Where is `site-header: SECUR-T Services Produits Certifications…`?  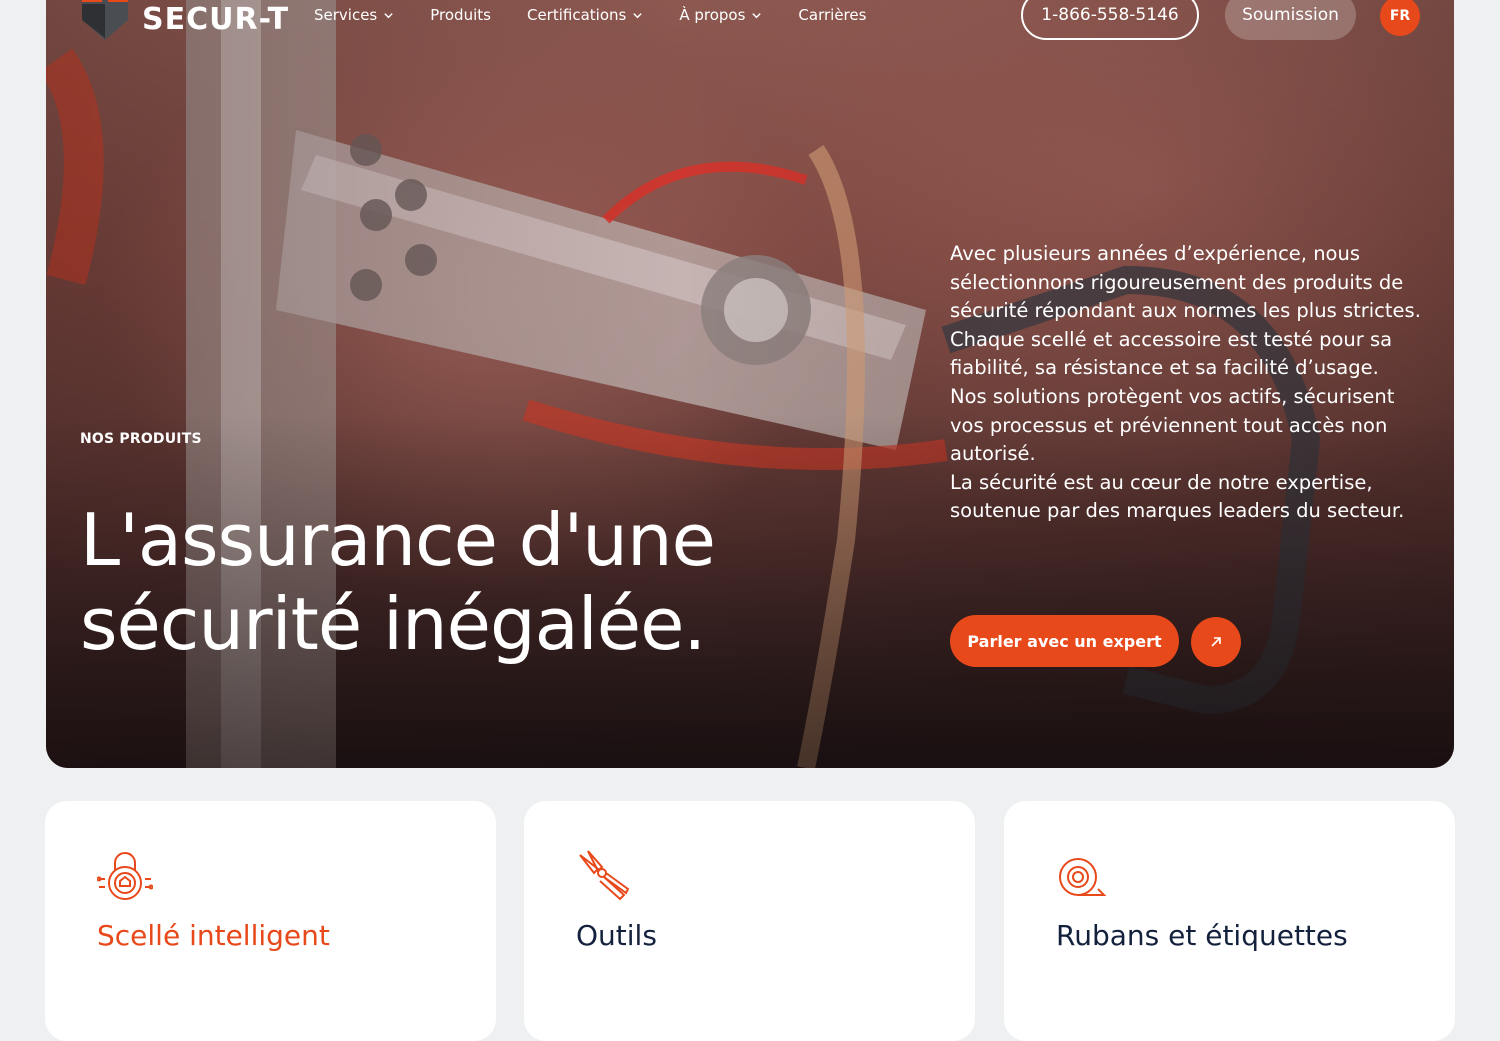 site-header: SECUR-T Services Produits Certifications… is located at coordinates (750, 30).